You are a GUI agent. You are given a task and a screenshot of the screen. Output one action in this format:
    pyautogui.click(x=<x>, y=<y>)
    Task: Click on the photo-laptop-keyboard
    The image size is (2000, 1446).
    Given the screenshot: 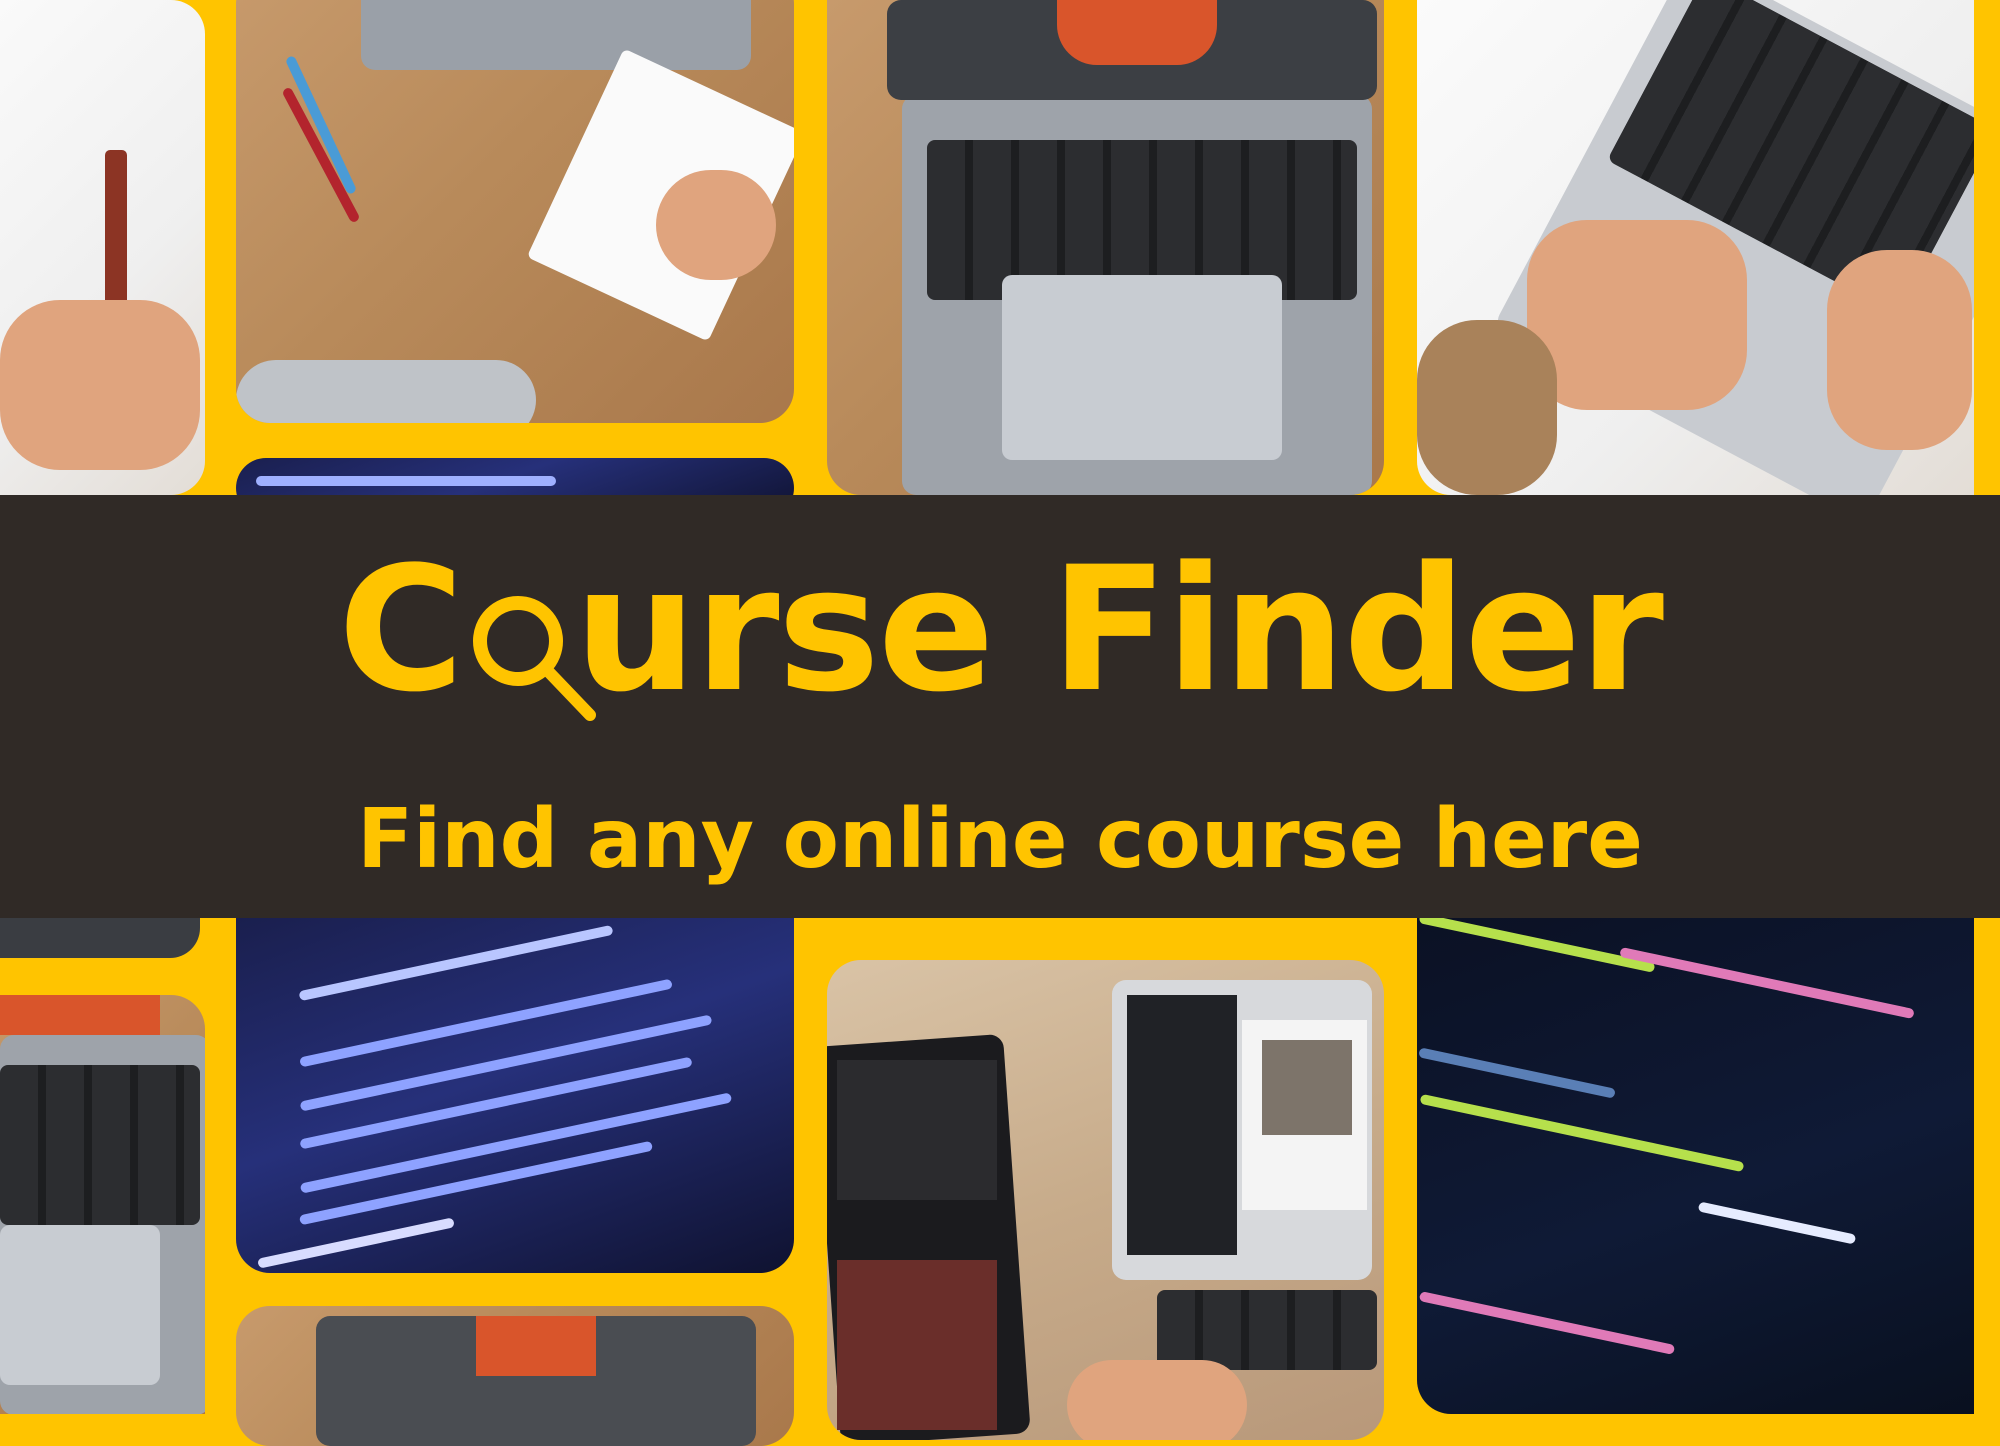 What is the action you would take?
    pyautogui.click(x=1105, y=247)
    